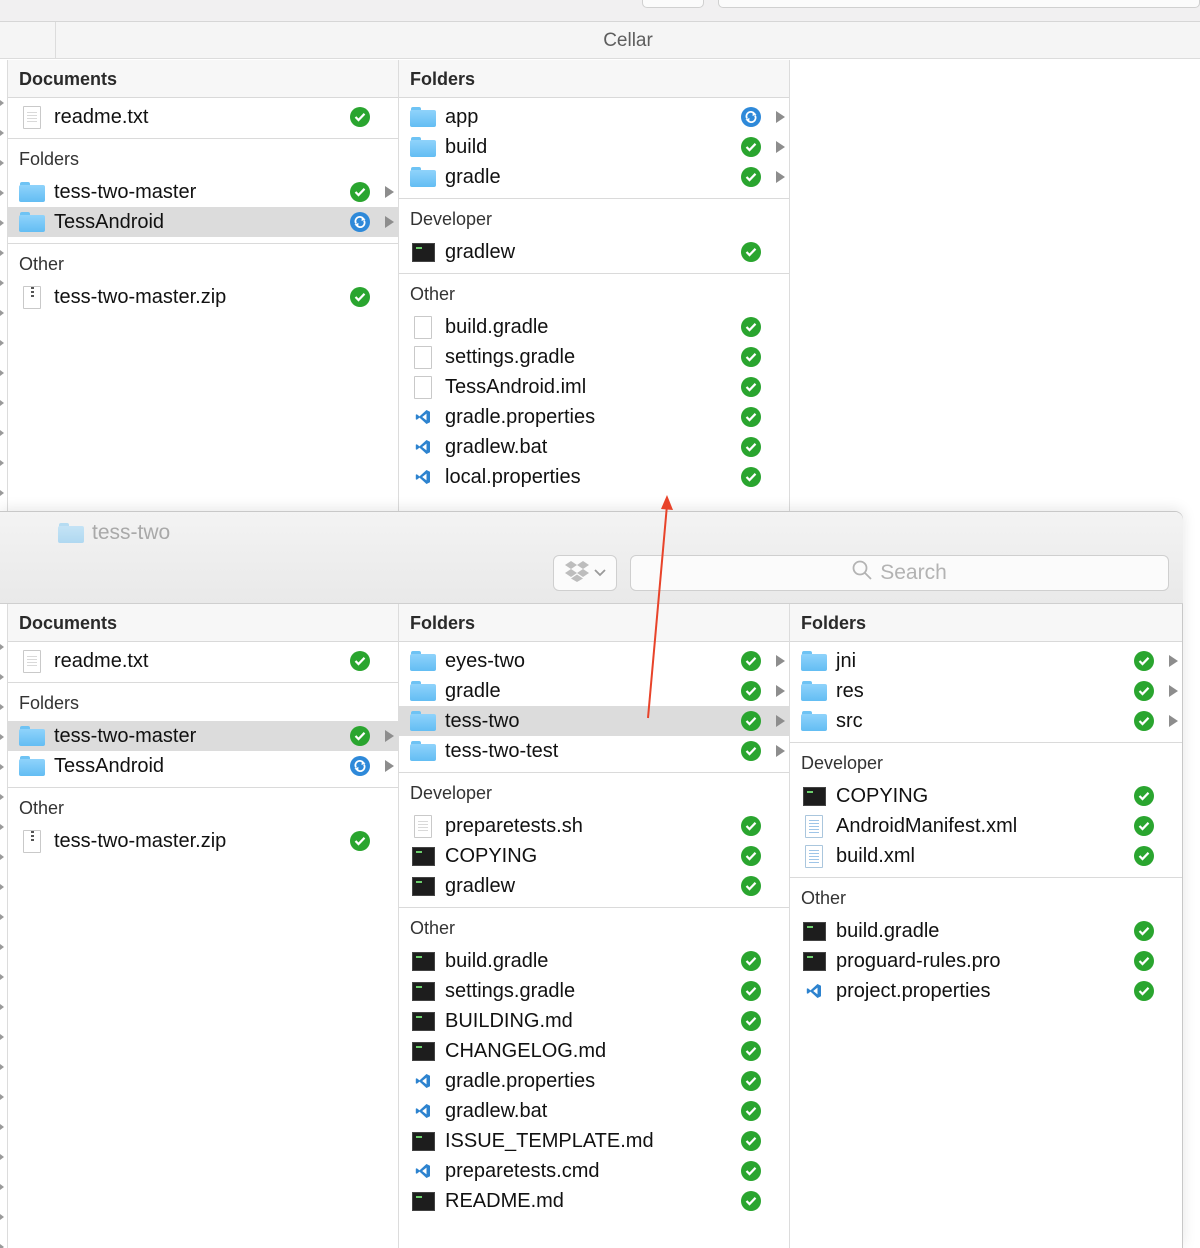  What do you see at coordinates (594, 661) in the screenshot?
I see `folder-row: eyes-two` at bounding box center [594, 661].